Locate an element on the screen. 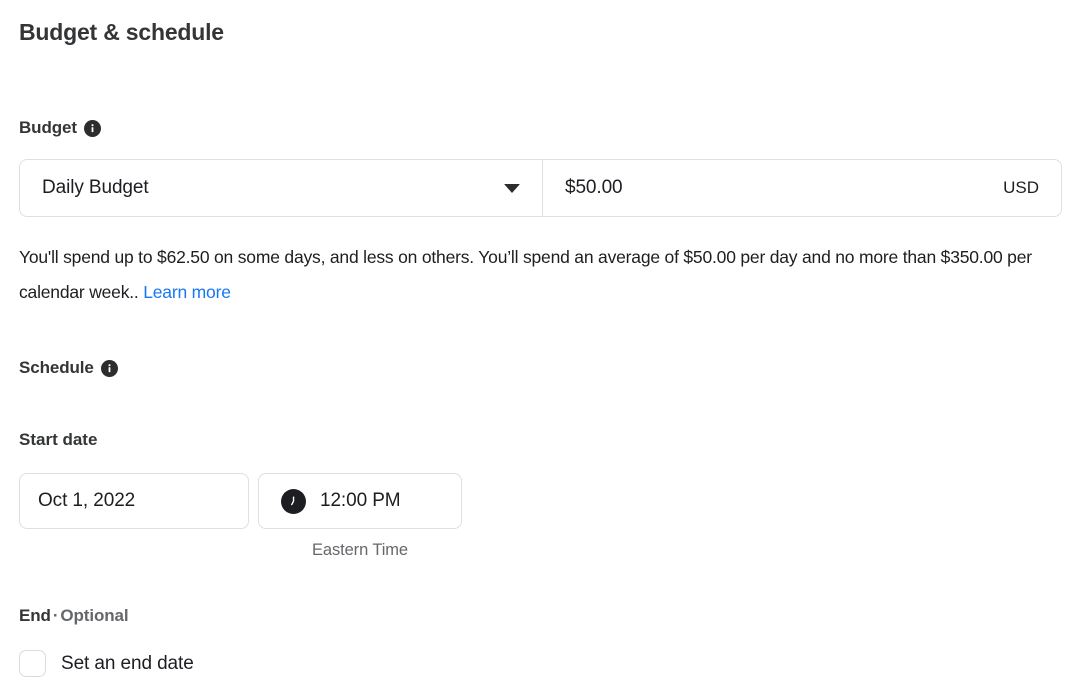  set-end-date-label: Set an end date is located at coordinates (127, 663).